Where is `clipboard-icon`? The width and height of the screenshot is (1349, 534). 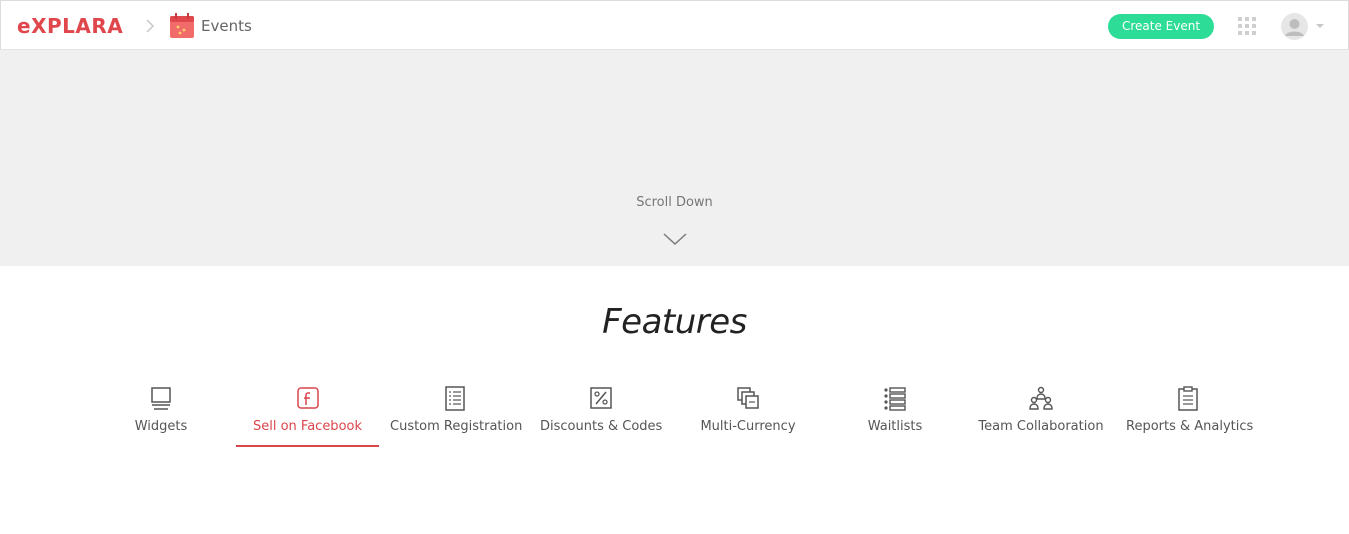 clipboard-icon is located at coordinates (1188, 398).